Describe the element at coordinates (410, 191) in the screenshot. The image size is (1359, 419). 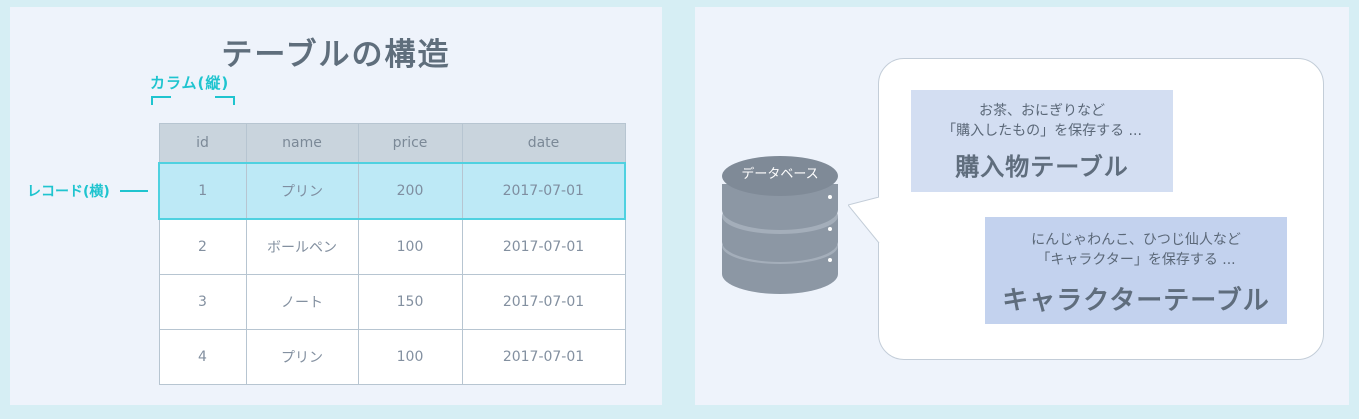
I see `cell-price: 200` at that location.